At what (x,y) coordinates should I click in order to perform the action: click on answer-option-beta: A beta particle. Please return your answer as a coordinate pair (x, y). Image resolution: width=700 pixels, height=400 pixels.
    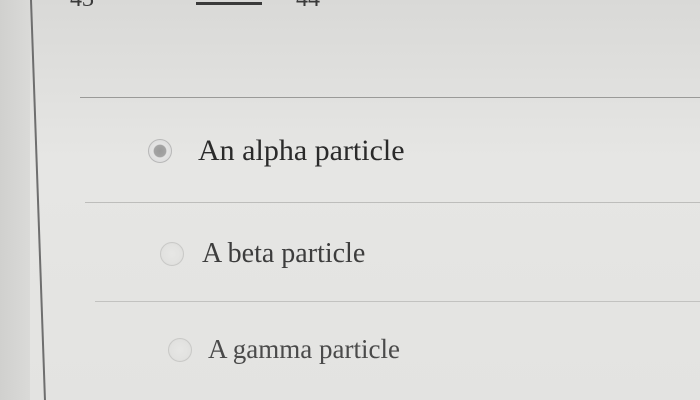
    Looking at the image, I should click on (262, 254).